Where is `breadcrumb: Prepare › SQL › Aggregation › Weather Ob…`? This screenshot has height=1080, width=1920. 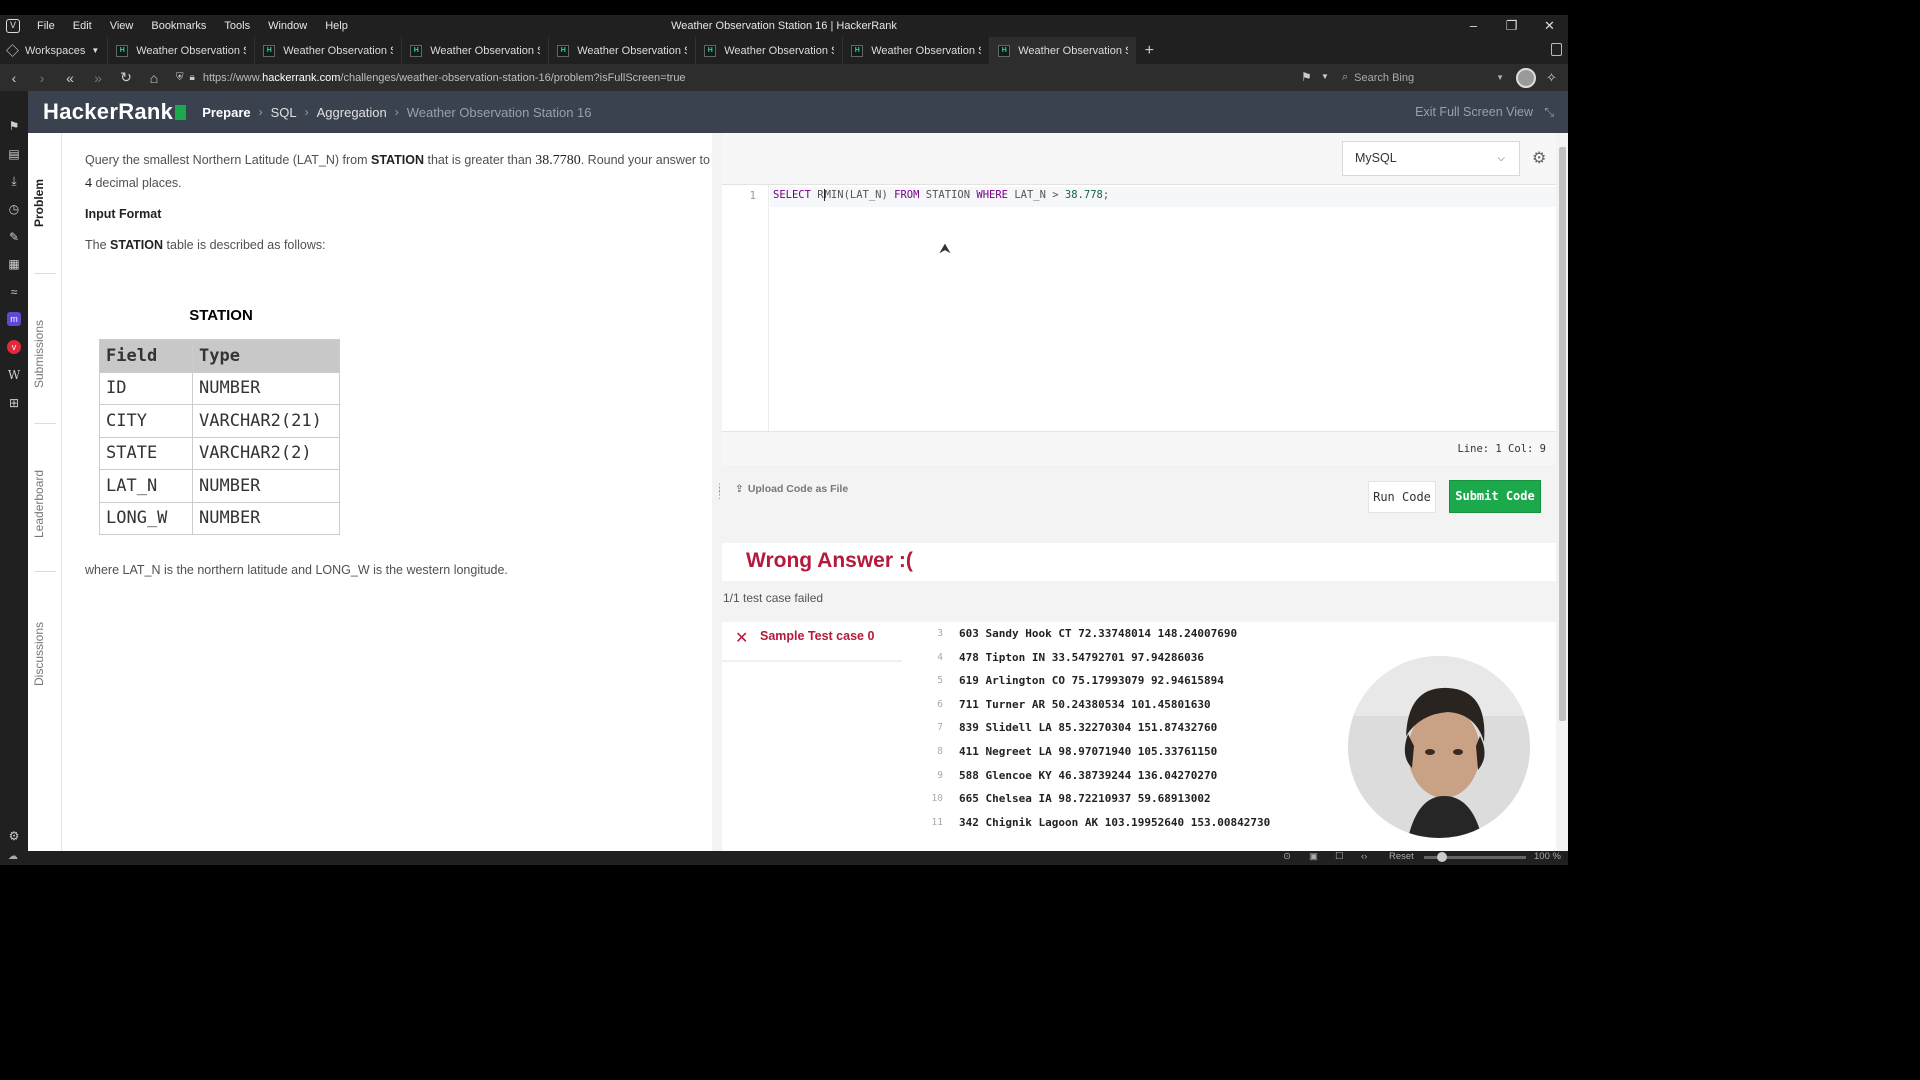
breadcrumb: Prepare › SQL › Aggregation › Weather Ob… is located at coordinates (396, 112).